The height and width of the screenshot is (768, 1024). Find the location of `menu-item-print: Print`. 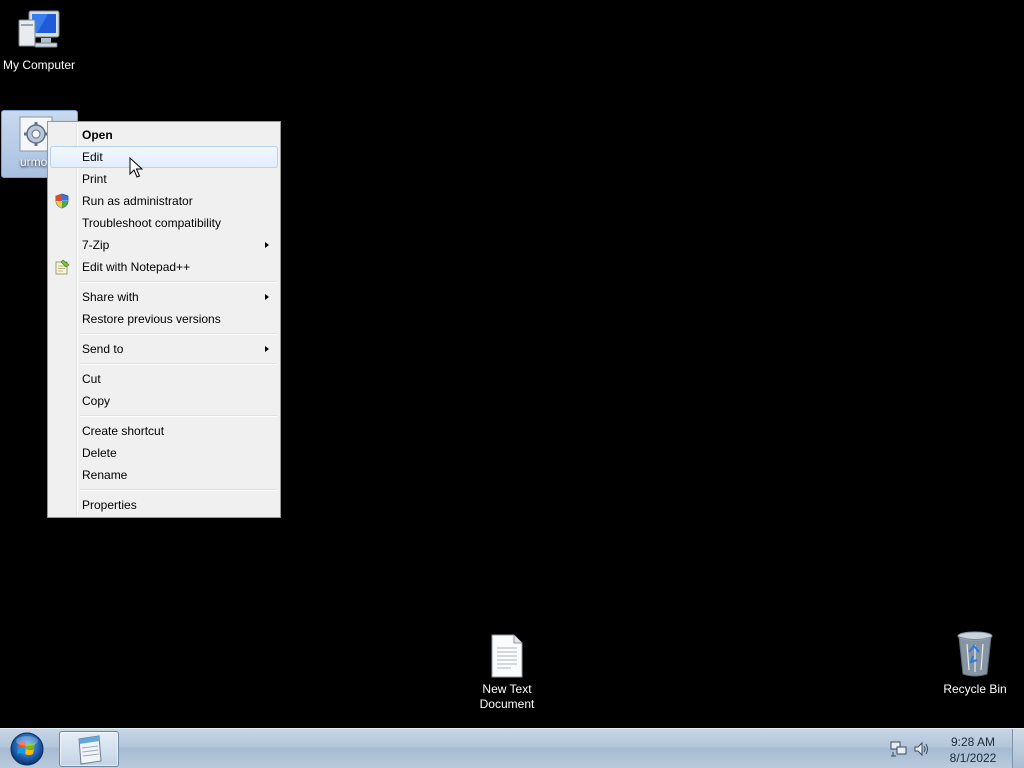

menu-item-print: Print is located at coordinates (164, 179).